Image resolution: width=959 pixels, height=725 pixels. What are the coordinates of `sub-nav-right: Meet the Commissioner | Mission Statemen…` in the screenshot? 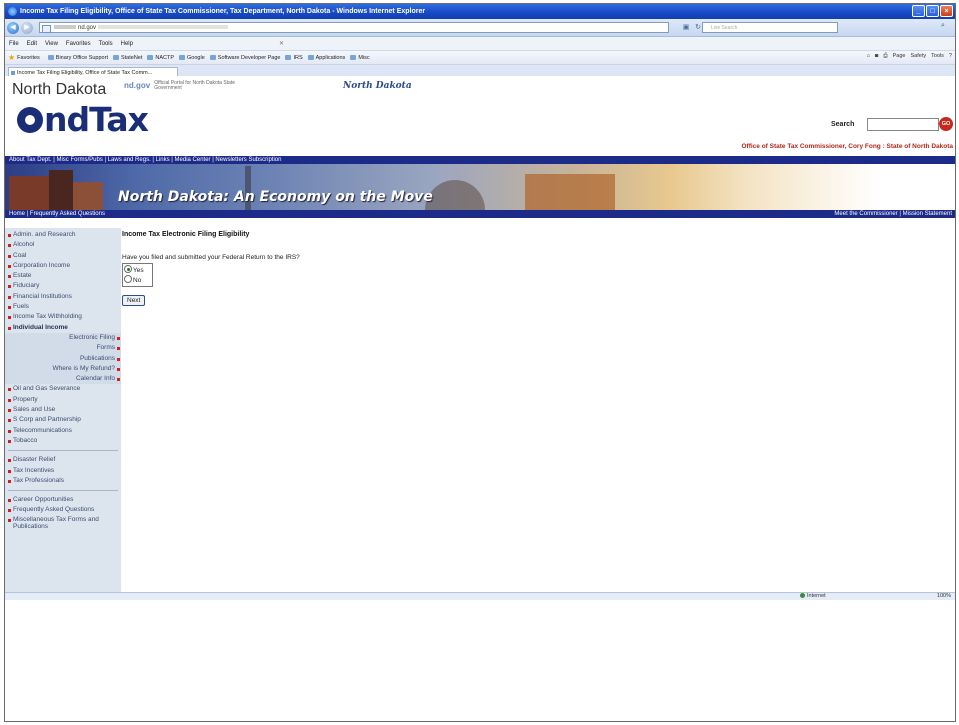 It's located at (893, 214).